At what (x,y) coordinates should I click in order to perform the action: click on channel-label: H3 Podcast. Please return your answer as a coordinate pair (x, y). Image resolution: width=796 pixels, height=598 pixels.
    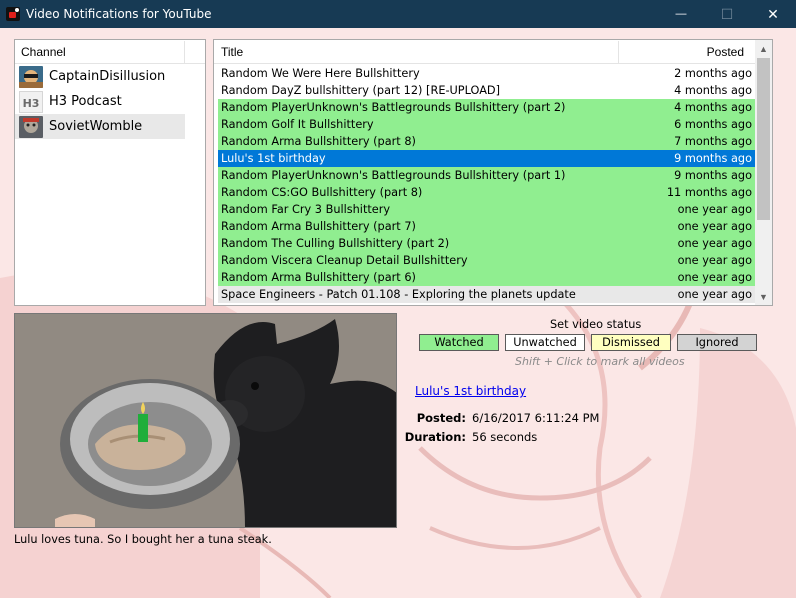
    Looking at the image, I should click on (85, 101).